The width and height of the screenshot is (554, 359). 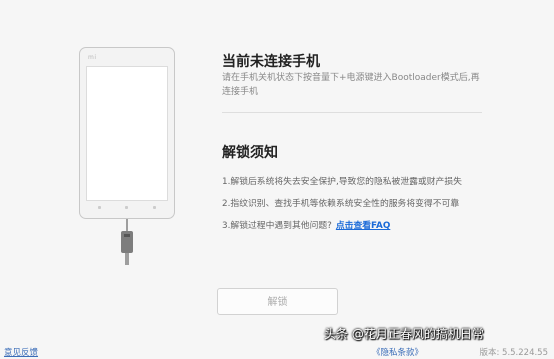 I want to click on notice-item-2: 2.指纹识别、查找手机等依赖系统安全性的服务将变得不可靠, so click(x=341, y=204).